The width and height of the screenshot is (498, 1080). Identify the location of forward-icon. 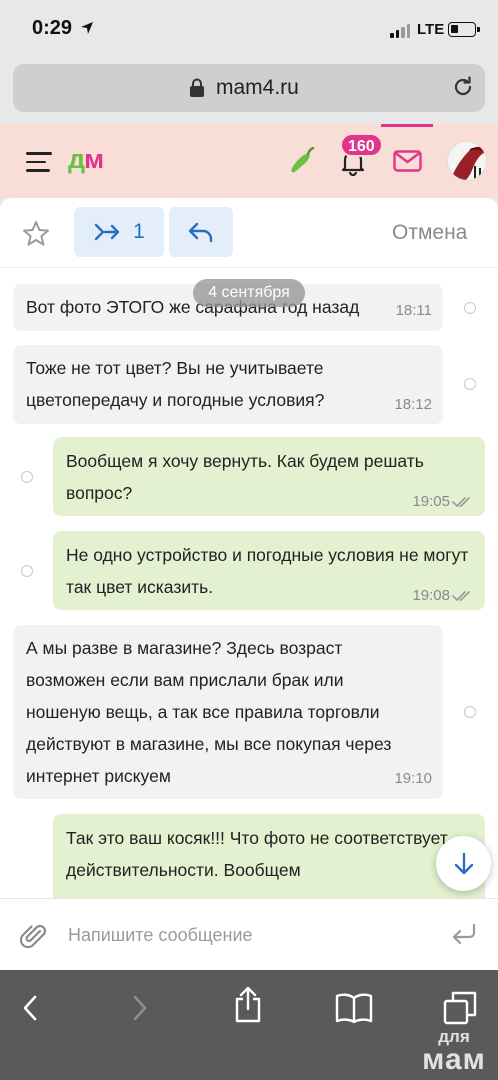
(107, 232).